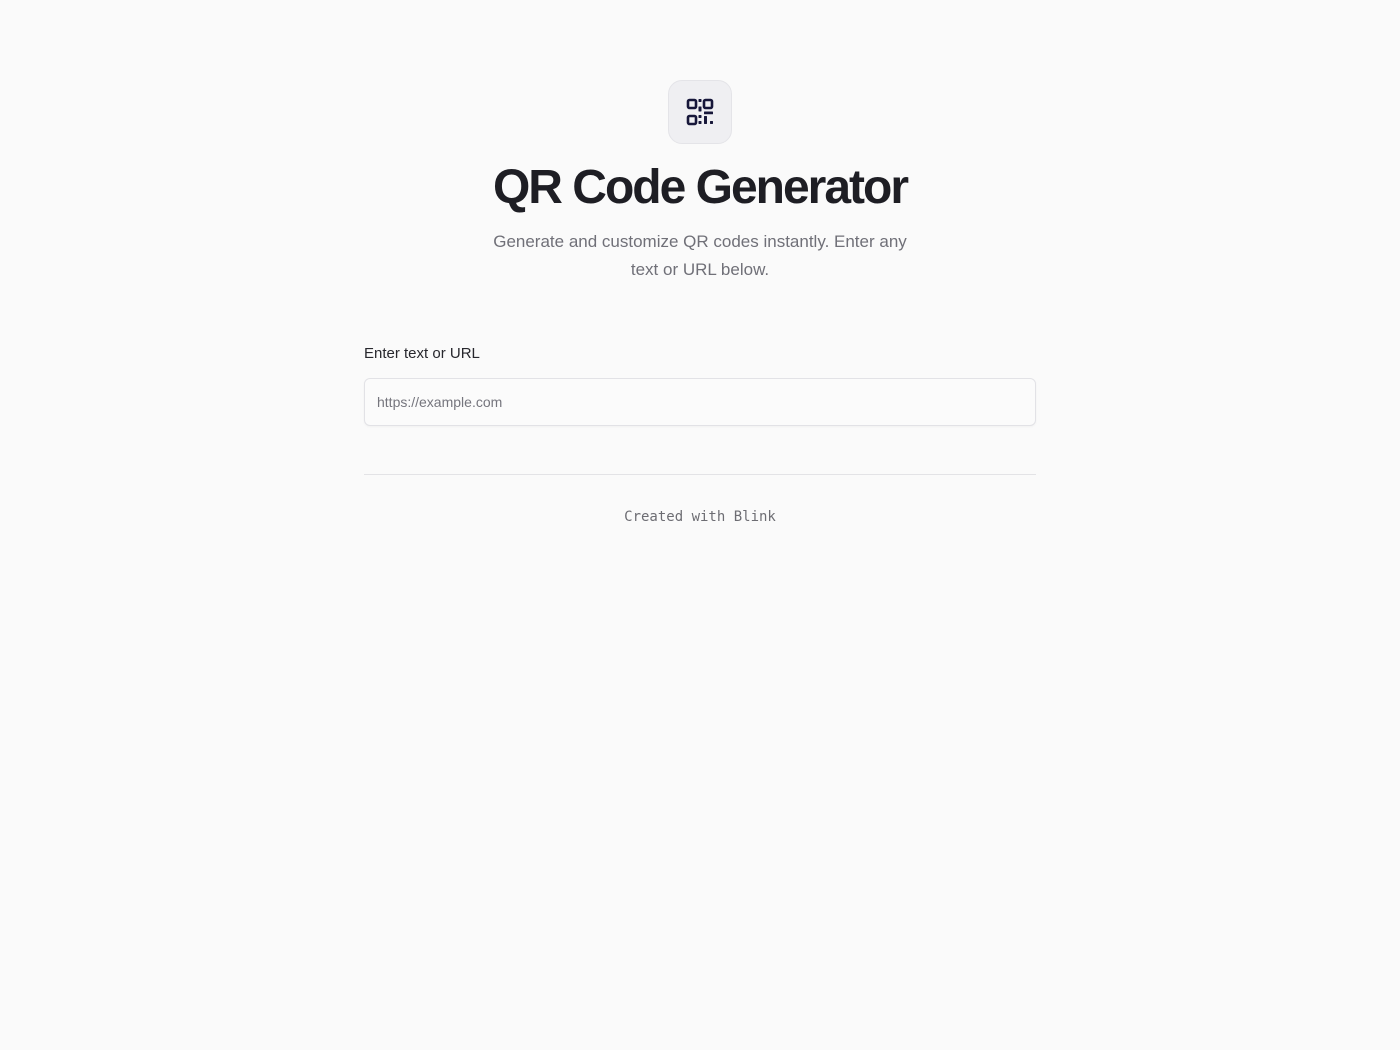 This screenshot has width=1400, height=1050. What do you see at coordinates (422, 353) in the screenshot?
I see `text-url-label: Enter text or URL` at bounding box center [422, 353].